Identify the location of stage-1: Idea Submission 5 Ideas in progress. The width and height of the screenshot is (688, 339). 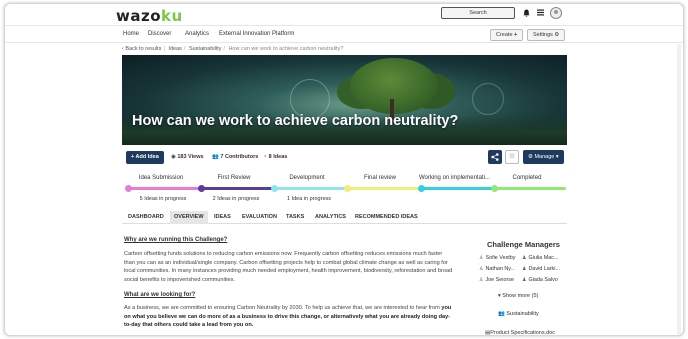
(162, 188).